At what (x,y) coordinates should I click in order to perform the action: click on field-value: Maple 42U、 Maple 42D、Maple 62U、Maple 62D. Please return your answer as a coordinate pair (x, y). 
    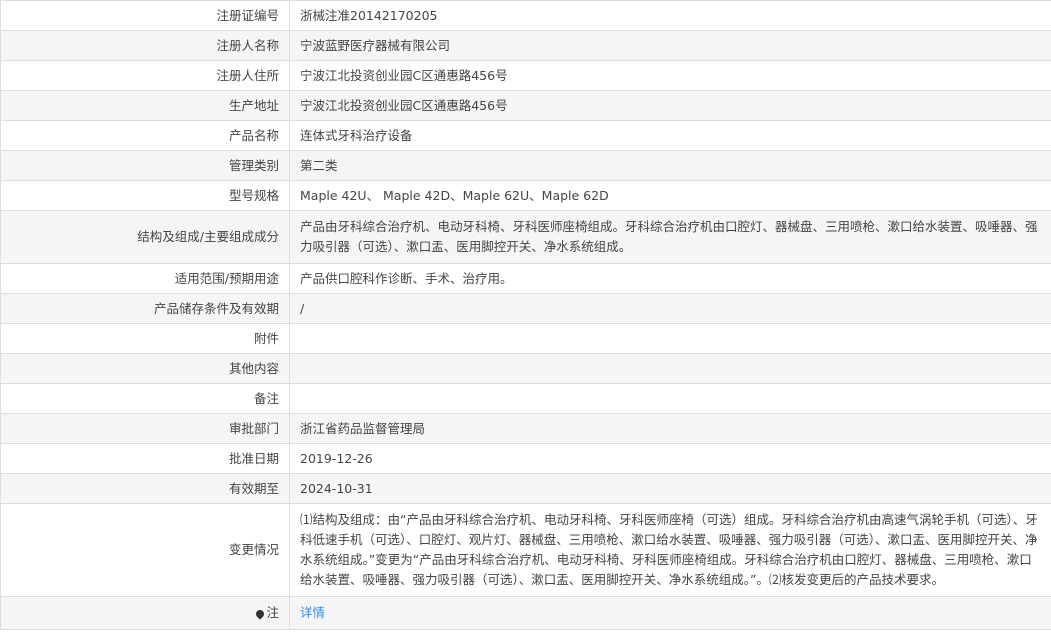
    Looking at the image, I should click on (670, 195).